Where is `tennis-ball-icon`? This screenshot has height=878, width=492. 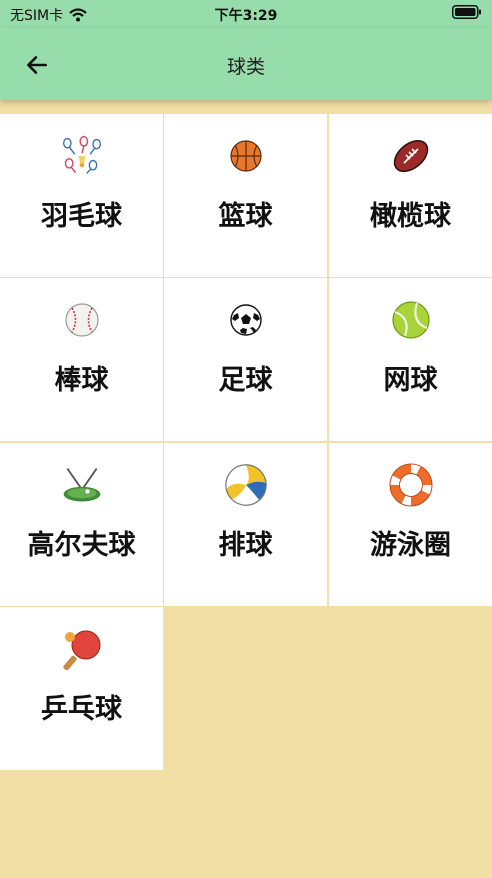 tennis-ball-icon is located at coordinates (411, 320).